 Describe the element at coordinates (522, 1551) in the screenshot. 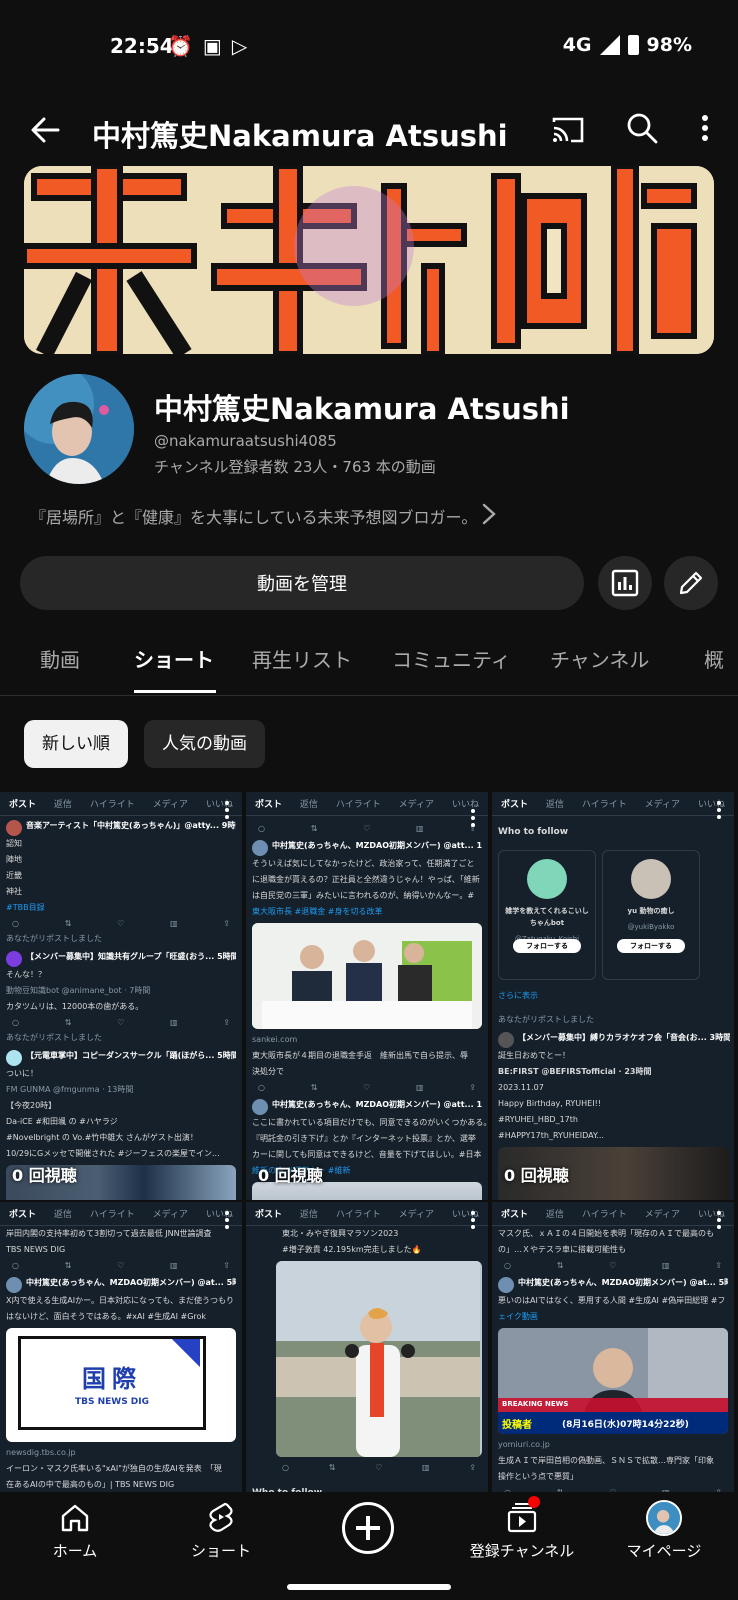

I see `nav-subscriptions-label: 登録チャンネル` at that location.